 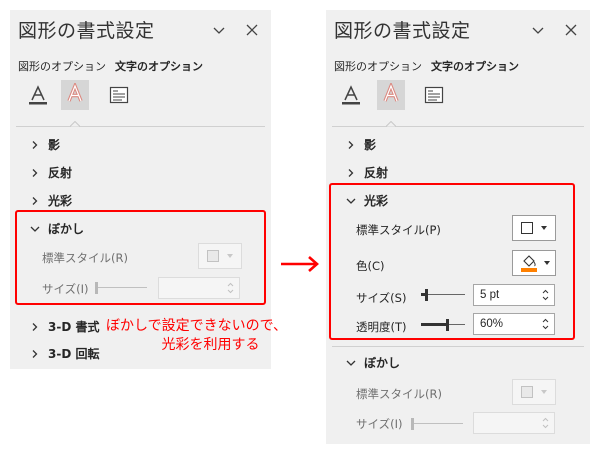 What do you see at coordinates (197, 326) in the screenshot?
I see `annotation-line: ぼかしで設定できないので、` at bounding box center [197, 326].